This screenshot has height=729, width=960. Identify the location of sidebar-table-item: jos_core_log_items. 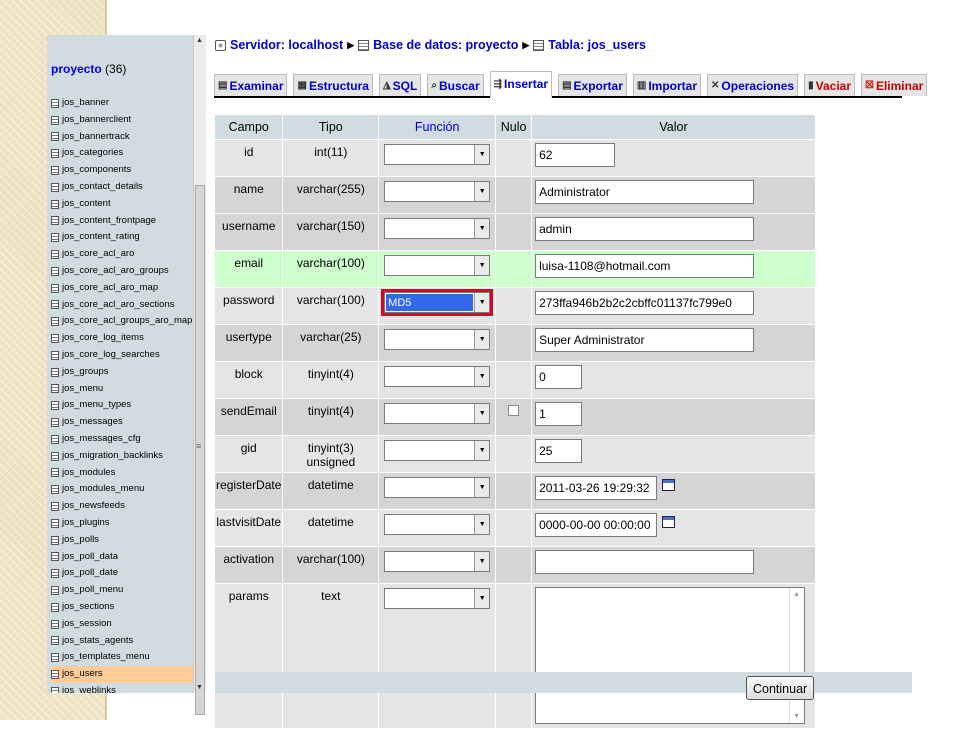
(124, 338).